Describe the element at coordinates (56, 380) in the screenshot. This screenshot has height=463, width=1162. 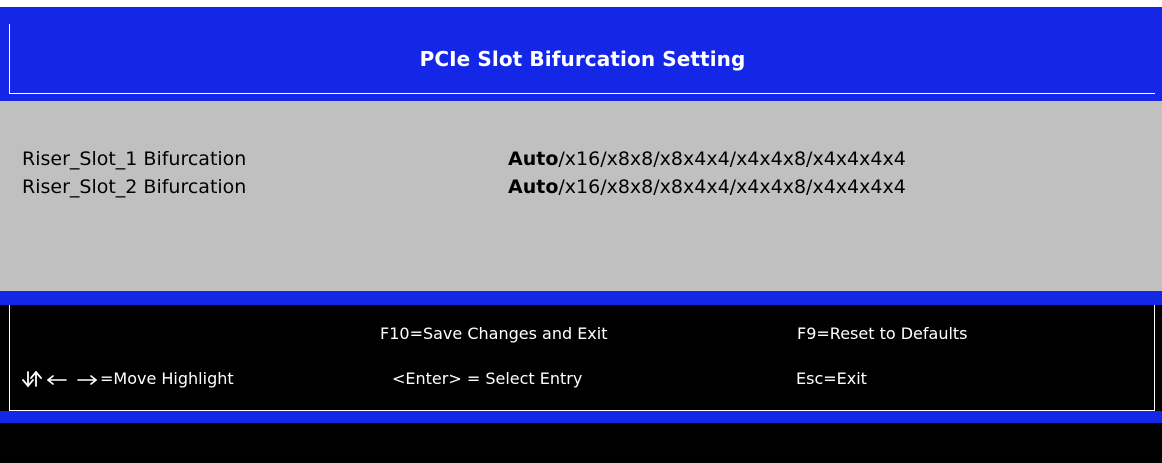
I see `left-arrow-icon` at that location.